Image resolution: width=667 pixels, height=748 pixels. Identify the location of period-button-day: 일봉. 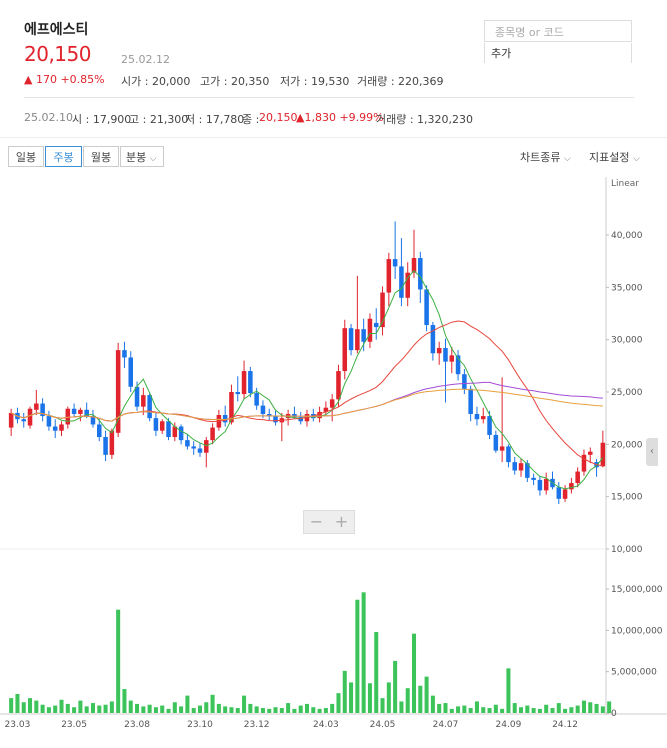
(26, 156).